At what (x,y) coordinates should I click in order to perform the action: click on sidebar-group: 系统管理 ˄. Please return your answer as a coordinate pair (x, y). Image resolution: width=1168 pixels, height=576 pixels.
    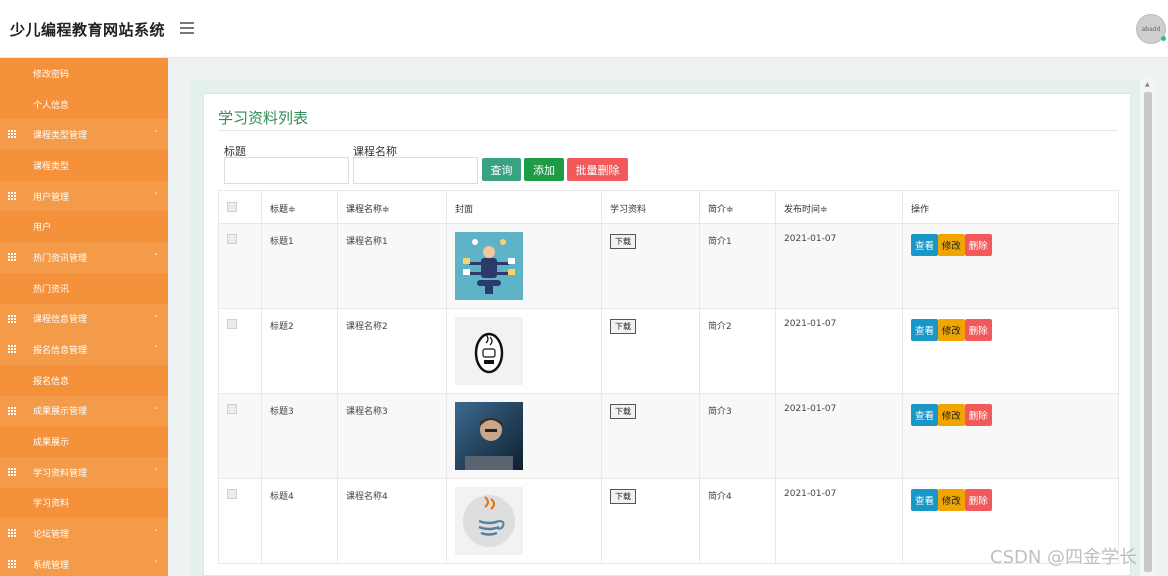
    Looking at the image, I should click on (84, 562).